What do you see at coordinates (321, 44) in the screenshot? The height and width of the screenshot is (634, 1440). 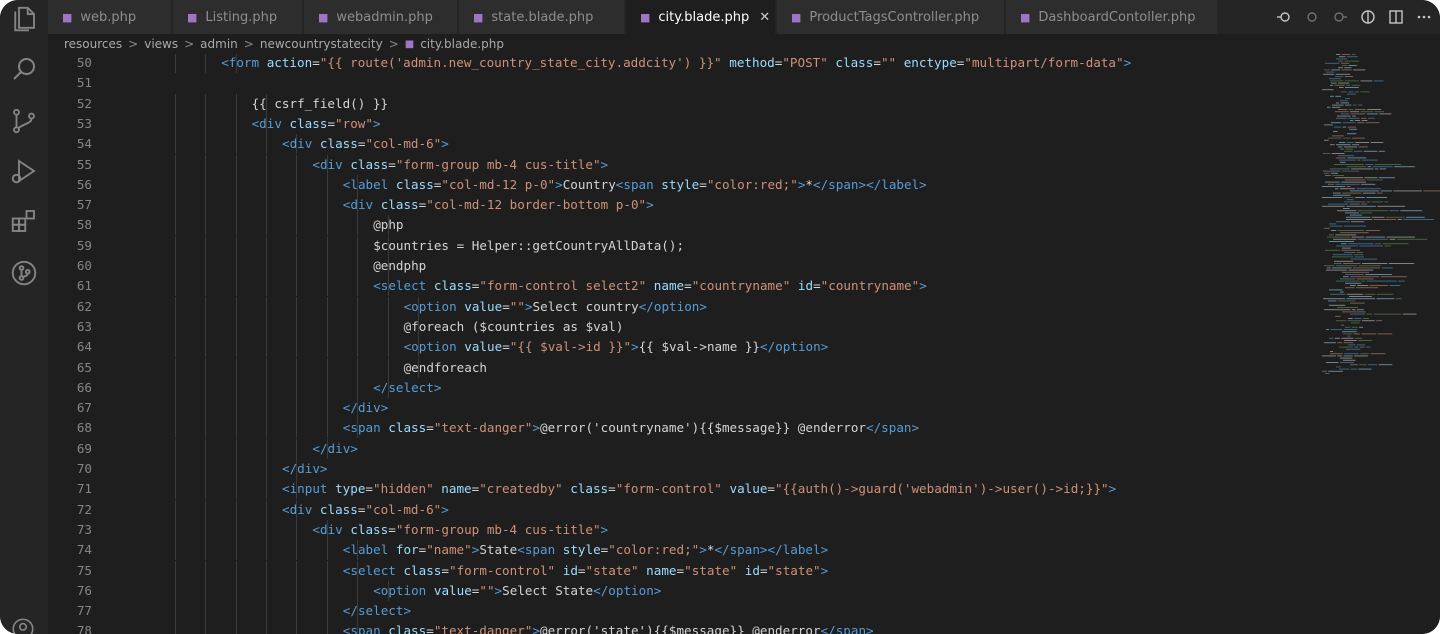 I see `breadcrumb-item: newcountrystatecity` at bounding box center [321, 44].